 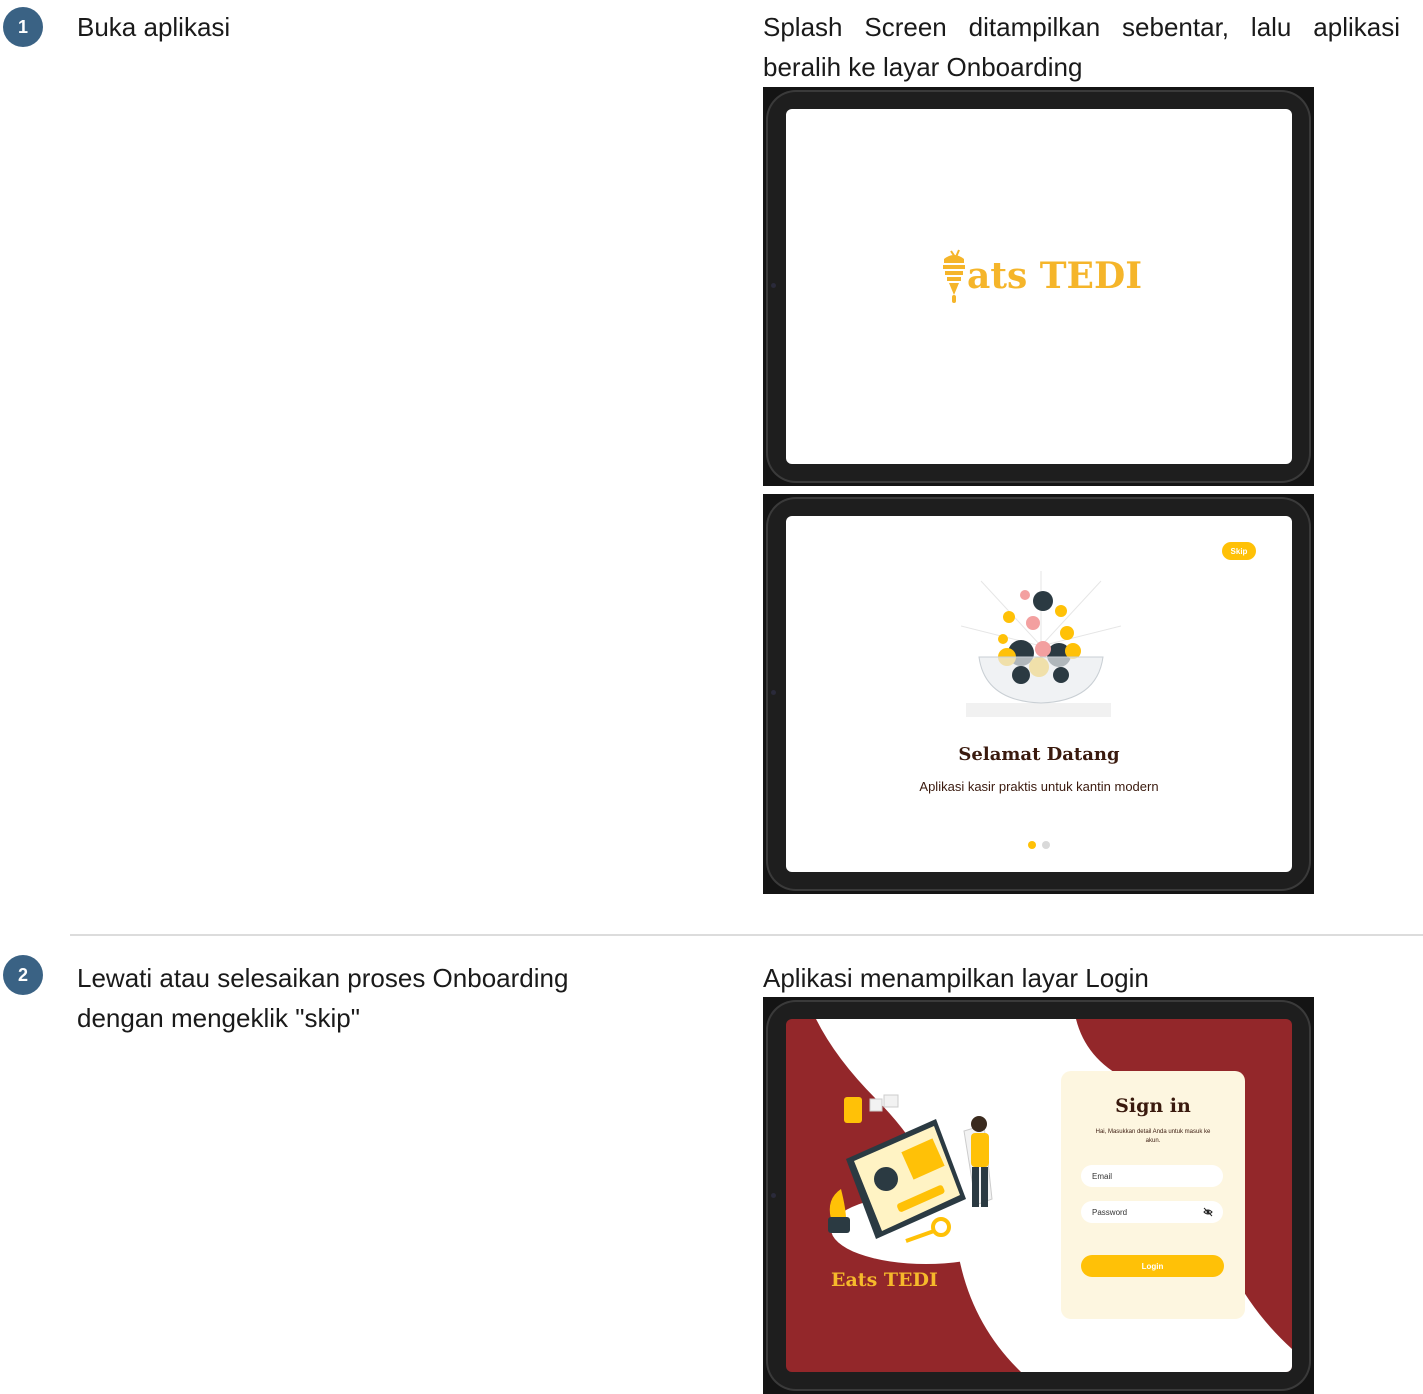 What do you see at coordinates (1032, 845) in the screenshot?
I see `page-dot-active` at bounding box center [1032, 845].